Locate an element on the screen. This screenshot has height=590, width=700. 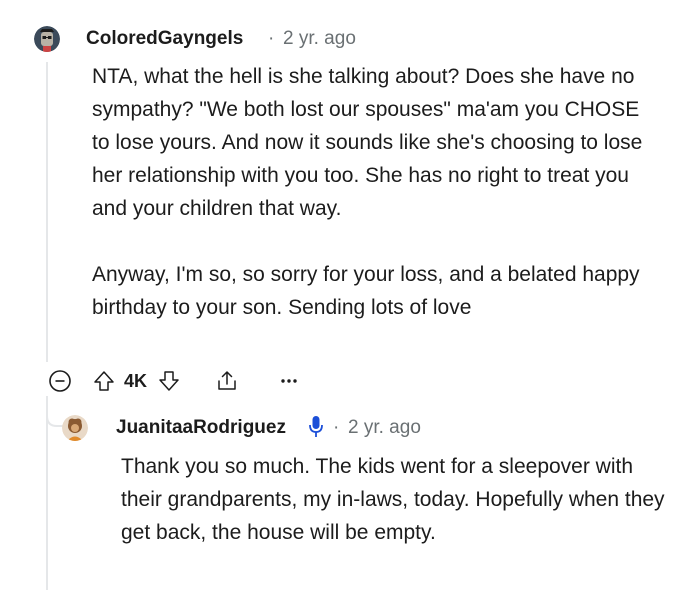
comment-username: ColoredGayngels is located at coordinates (164, 39).